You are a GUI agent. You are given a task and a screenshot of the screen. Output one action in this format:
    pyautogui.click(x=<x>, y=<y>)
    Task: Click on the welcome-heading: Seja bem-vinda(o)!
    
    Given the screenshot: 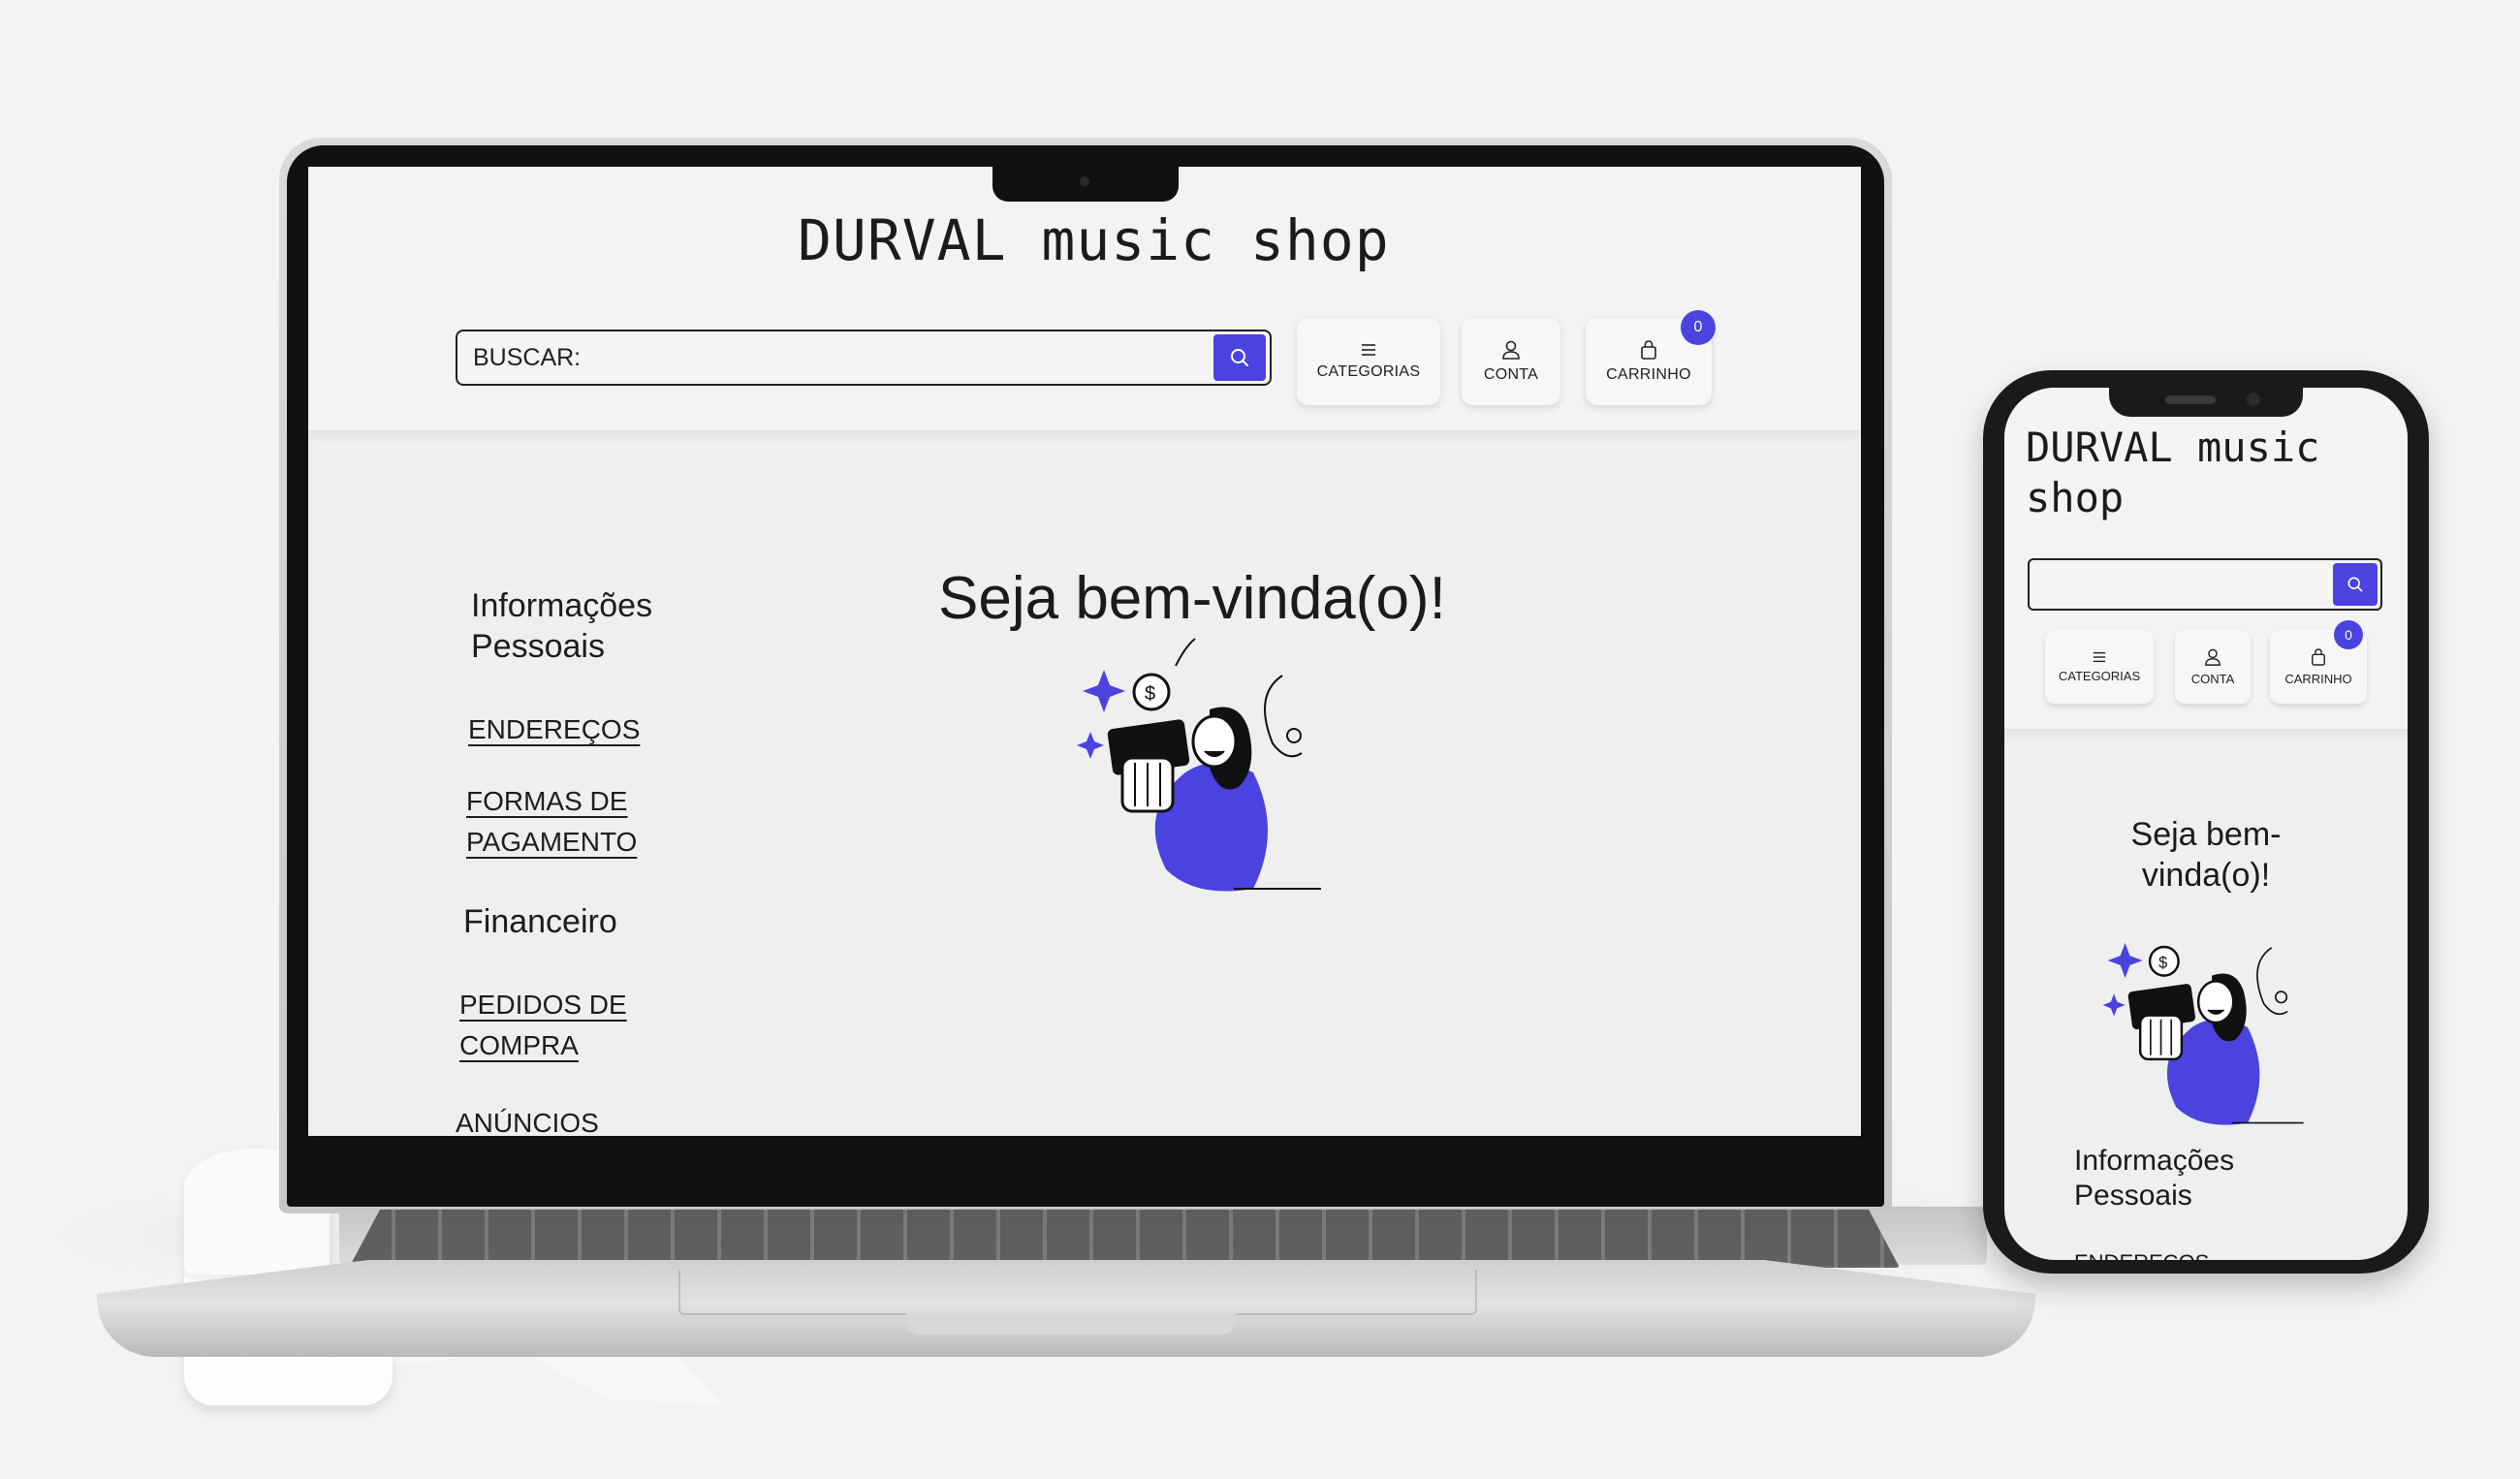 What is the action you would take?
    pyautogui.click(x=1192, y=598)
    